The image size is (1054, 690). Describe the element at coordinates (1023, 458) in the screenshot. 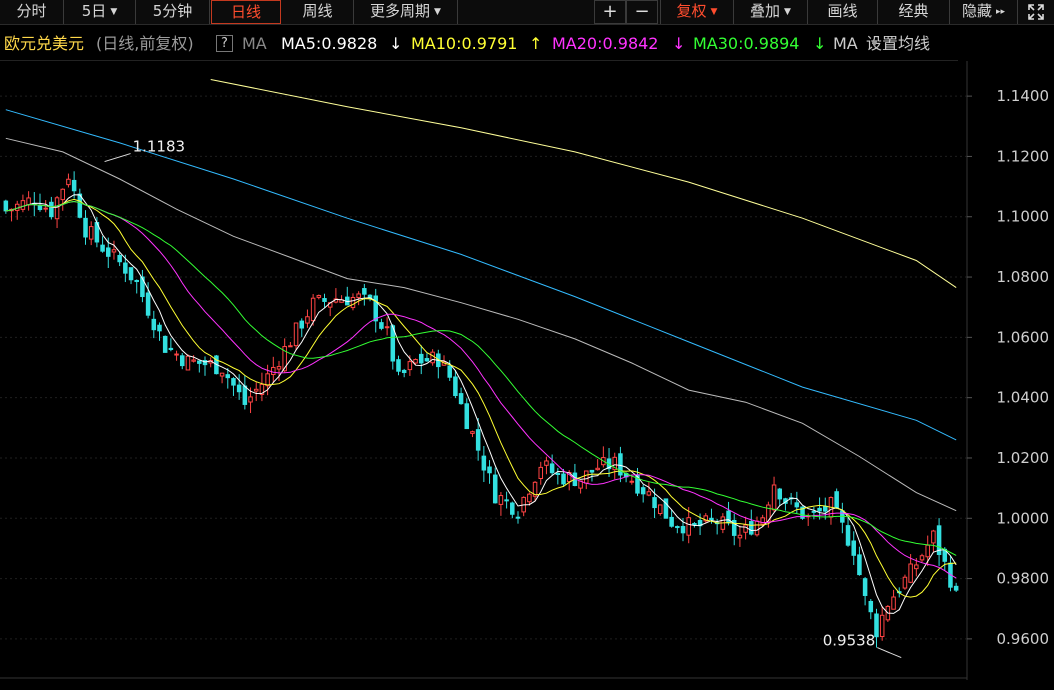

I see `price-tick-label: 1.0200` at that location.